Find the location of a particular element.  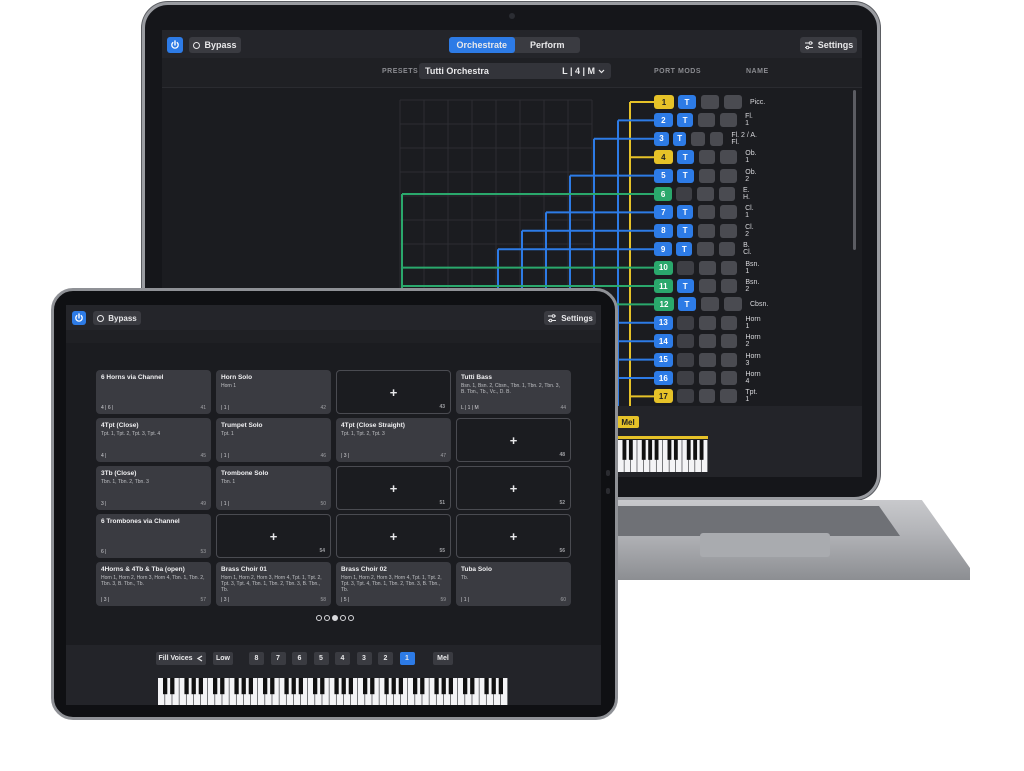

empty-slot: +55 is located at coordinates (393, 536).